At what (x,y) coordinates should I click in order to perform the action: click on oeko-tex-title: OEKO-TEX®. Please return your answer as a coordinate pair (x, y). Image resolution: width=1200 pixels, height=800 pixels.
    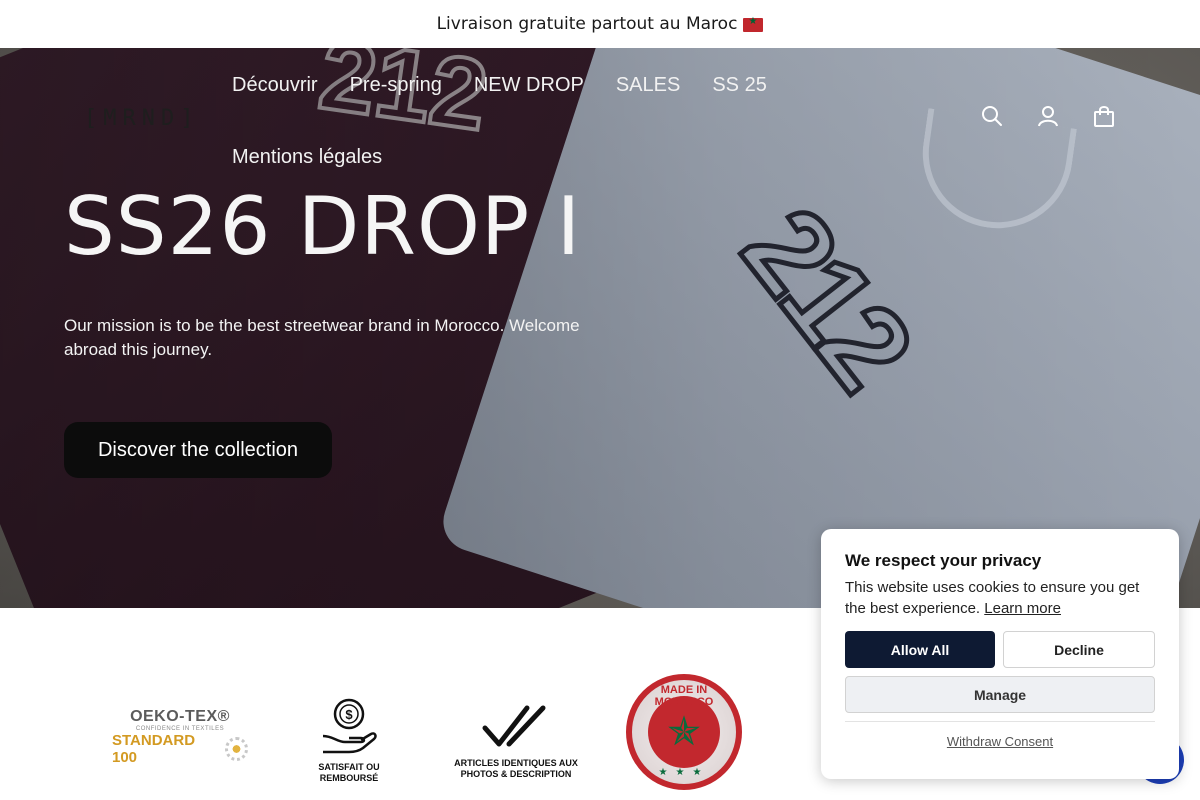
    Looking at the image, I should click on (180, 716).